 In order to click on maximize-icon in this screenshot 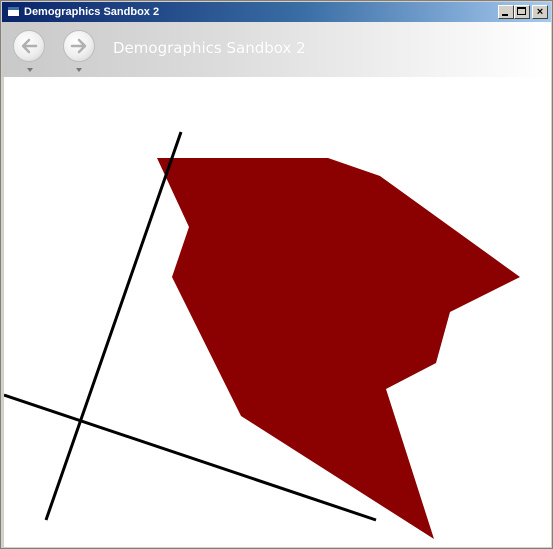, I will do `click(521, 11)`.